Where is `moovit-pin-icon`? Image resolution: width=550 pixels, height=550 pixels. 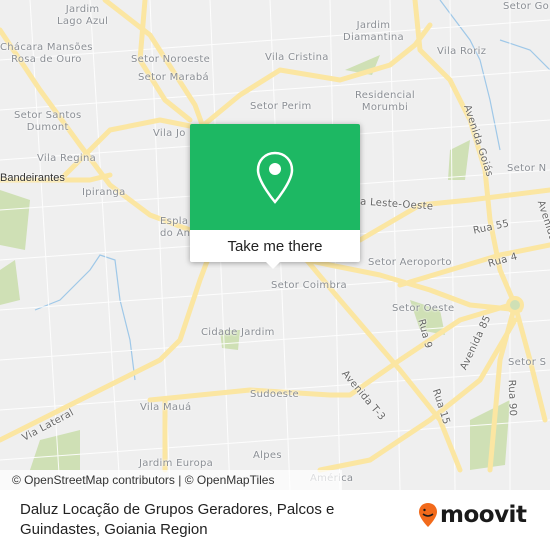
moovit-pin-icon is located at coordinates (428, 515).